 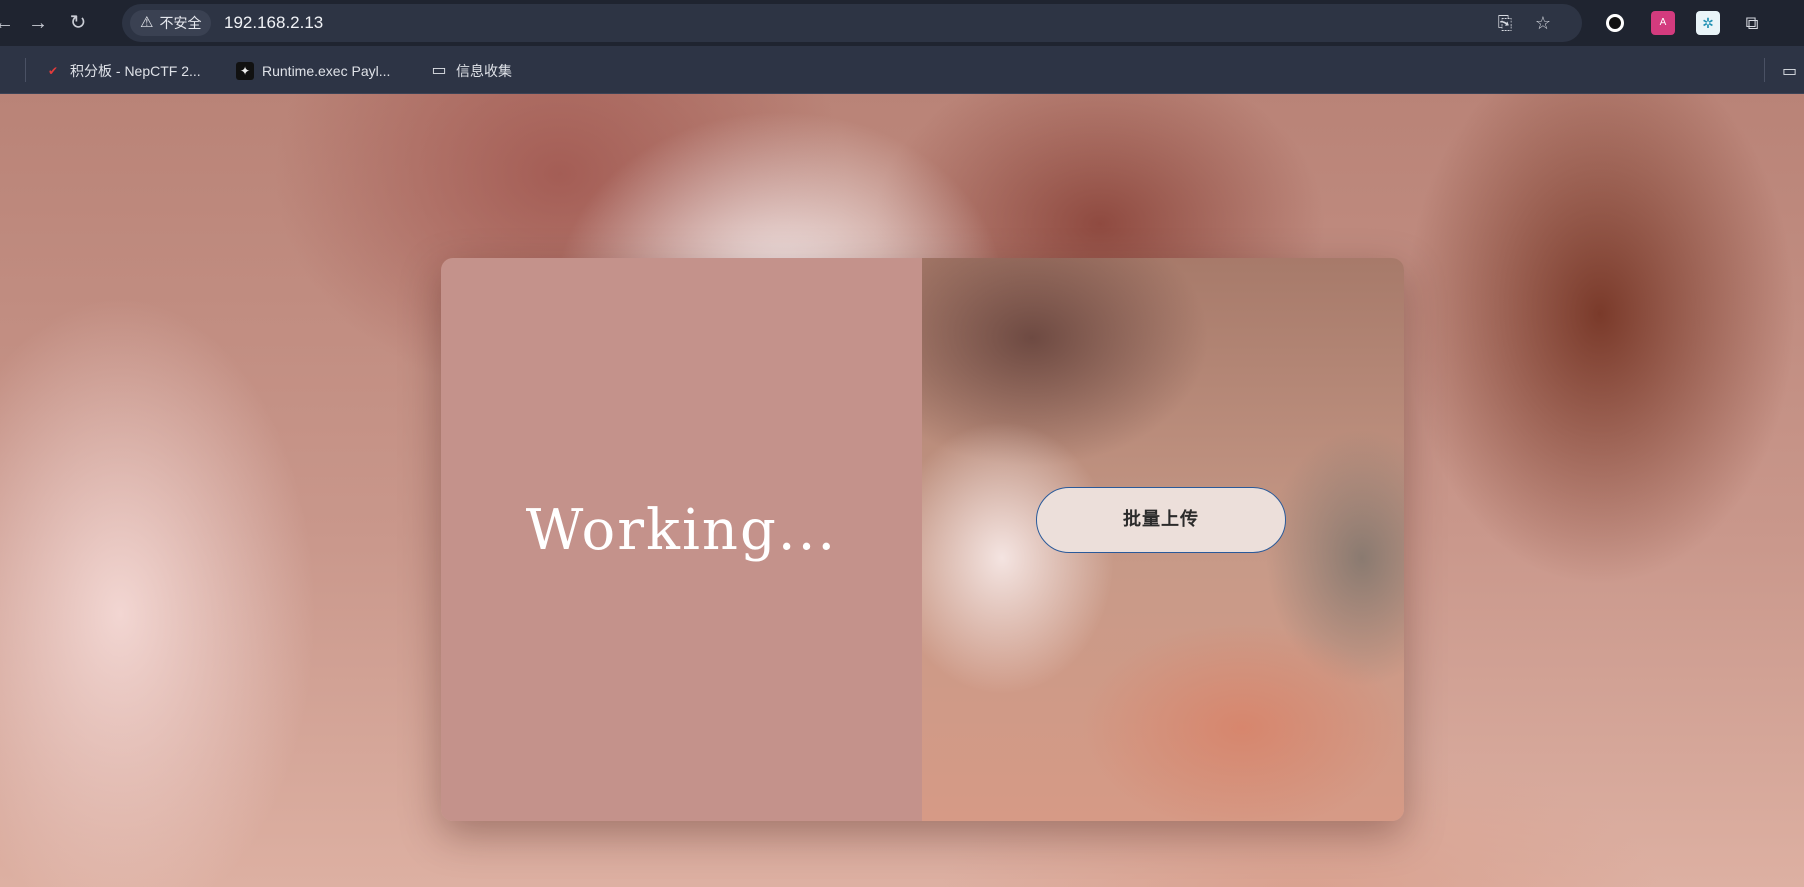 I want to click on extension-snowflake-icon: ✲, so click(x=1708, y=23).